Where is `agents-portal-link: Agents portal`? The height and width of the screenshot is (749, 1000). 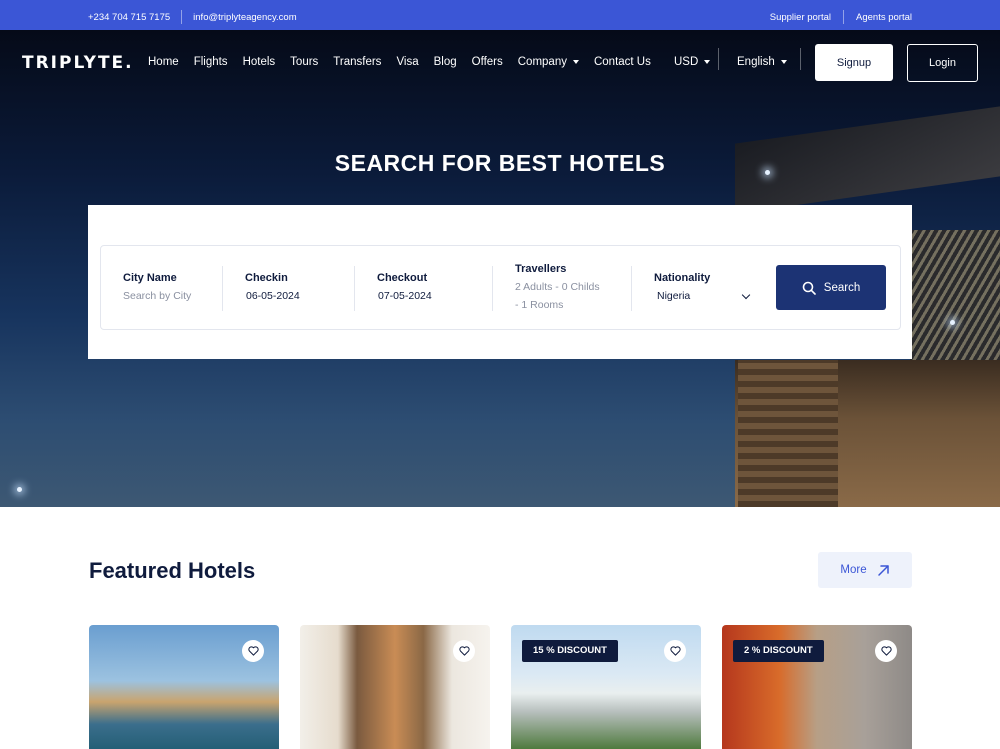
agents-portal-link: Agents portal is located at coordinates (884, 17).